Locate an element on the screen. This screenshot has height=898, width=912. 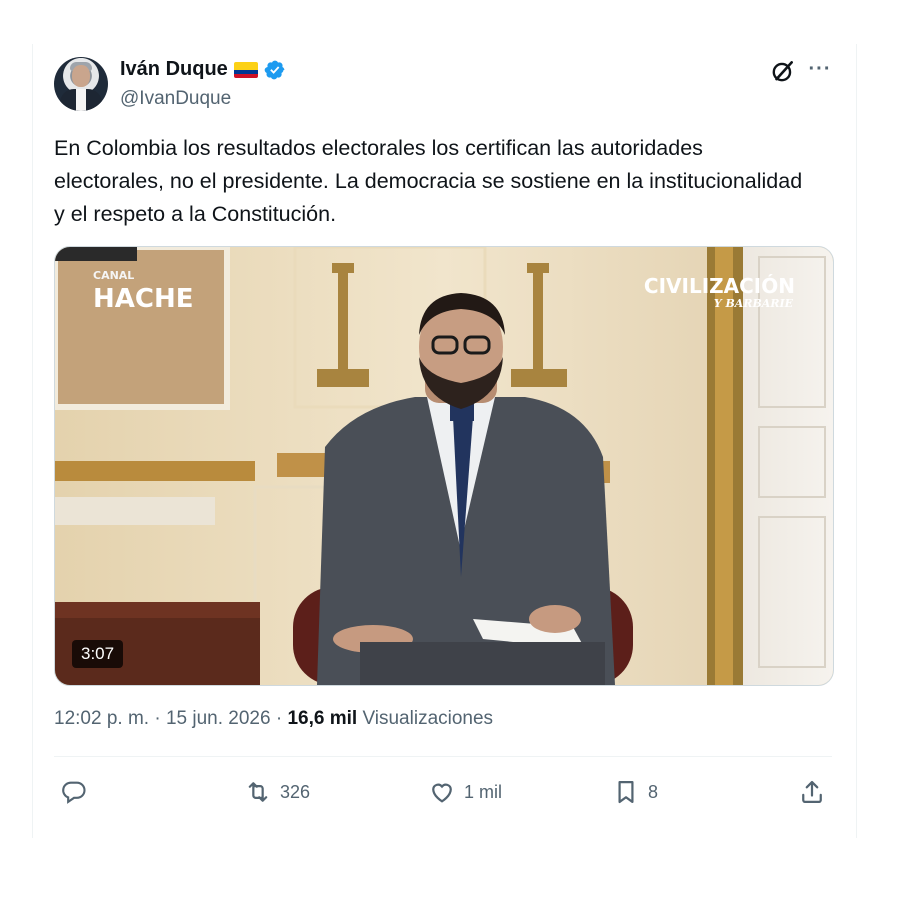
action-bar: 326 1 mil 8 is located at coordinates (443, 792).